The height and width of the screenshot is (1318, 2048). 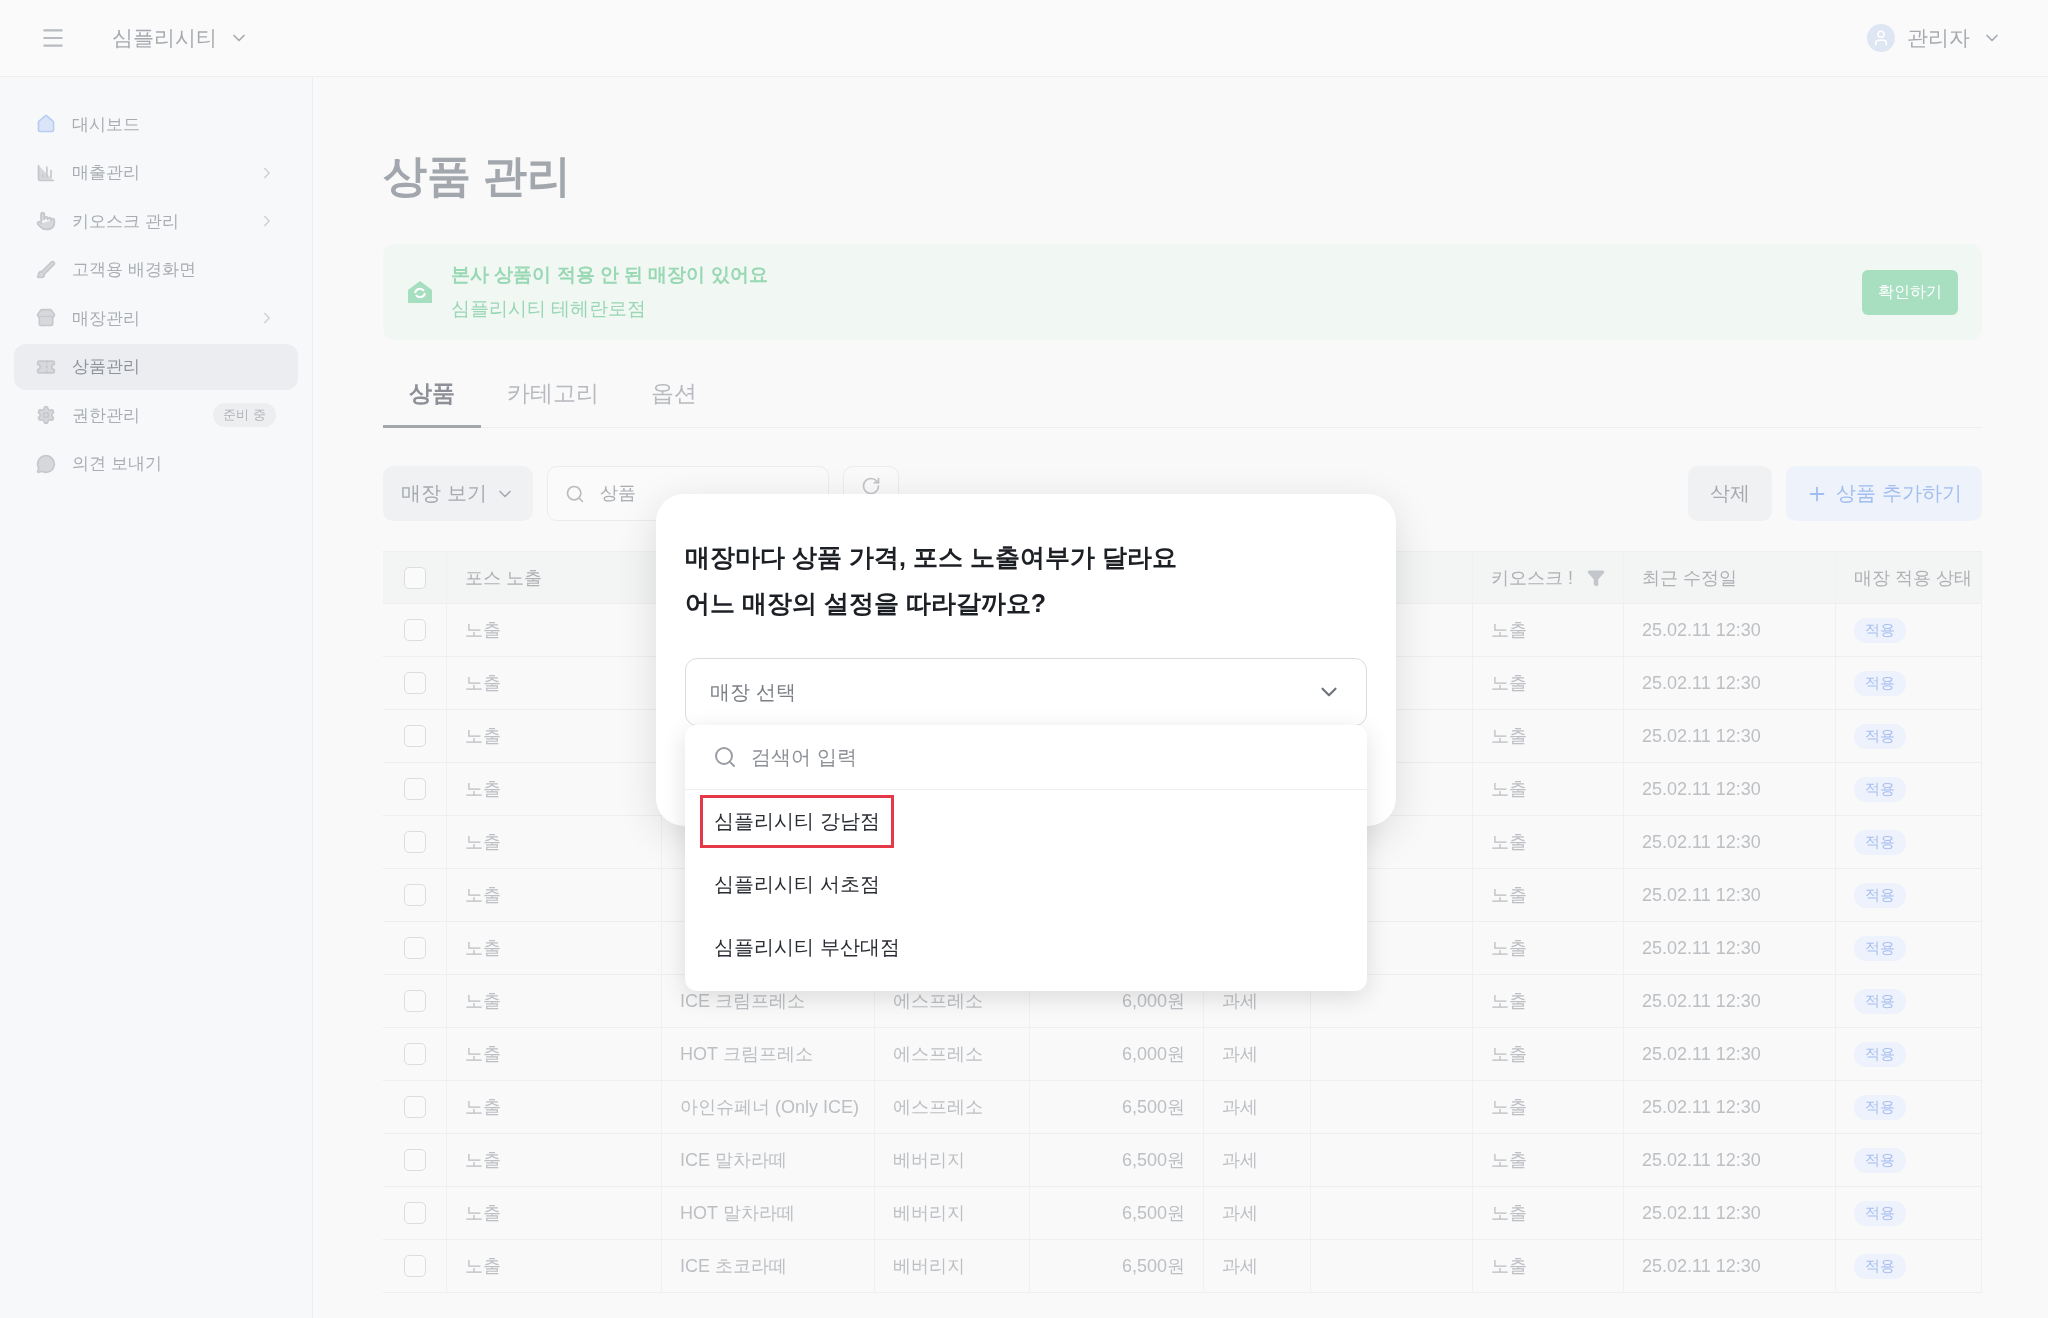 I want to click on sidebar-item: 키오스크 관리, so click(x=156, y=221).